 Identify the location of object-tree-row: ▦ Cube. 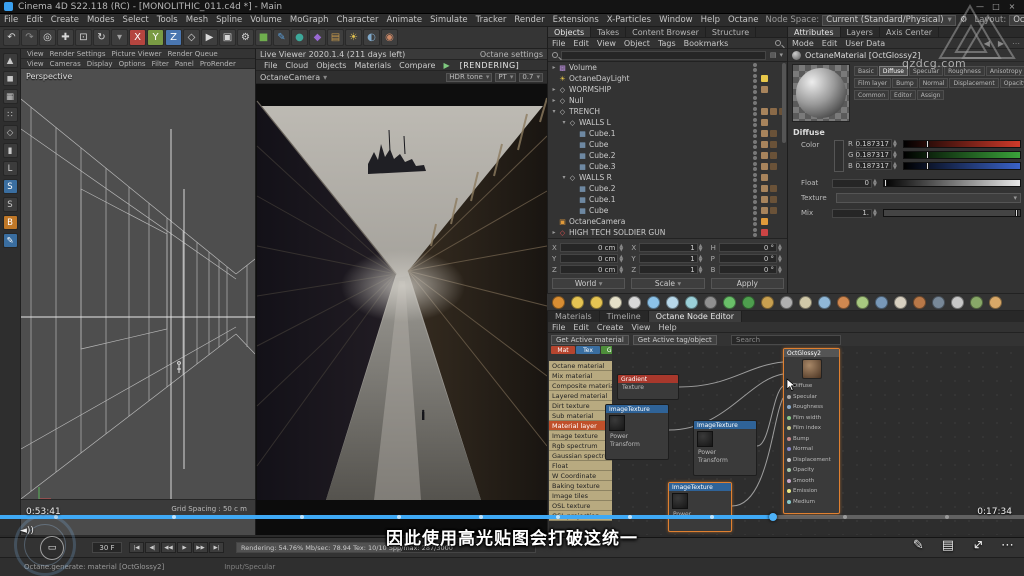
(668, 210).